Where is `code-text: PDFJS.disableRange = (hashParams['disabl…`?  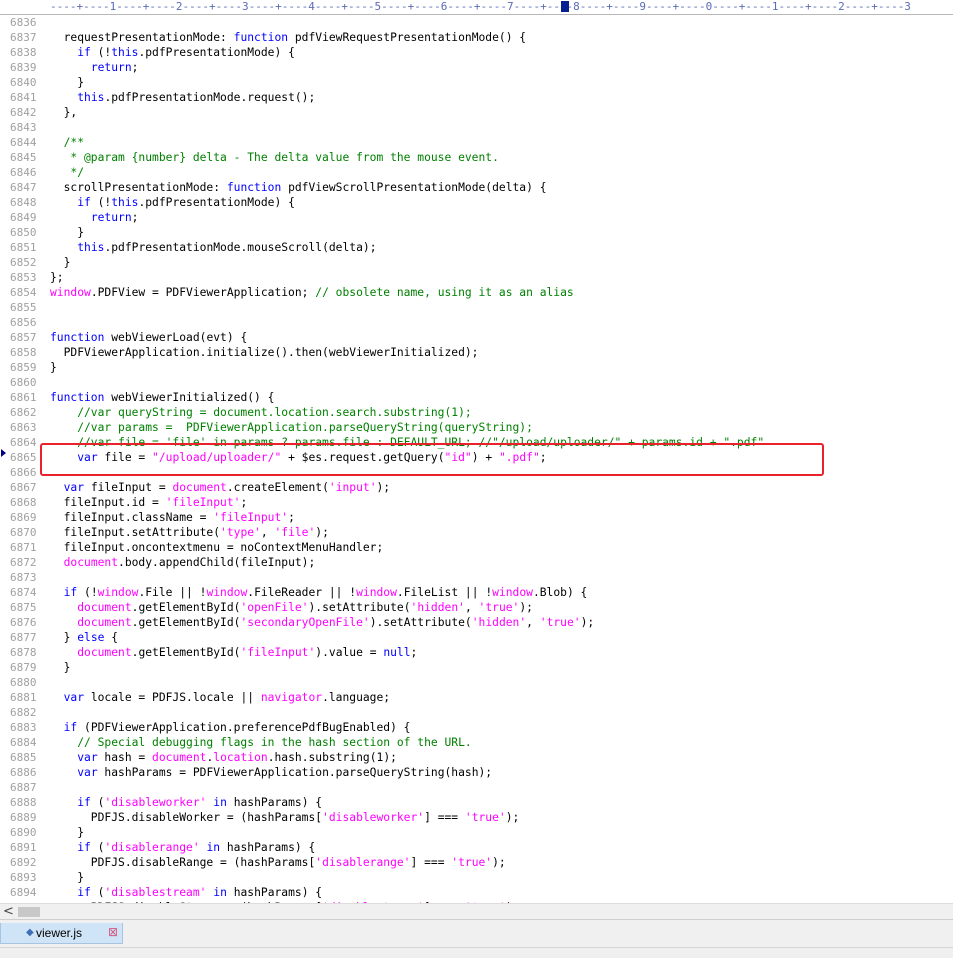
code-text: PDFJS.disableRange = (hashParams['disabl… is located at coordinates (278, 862).